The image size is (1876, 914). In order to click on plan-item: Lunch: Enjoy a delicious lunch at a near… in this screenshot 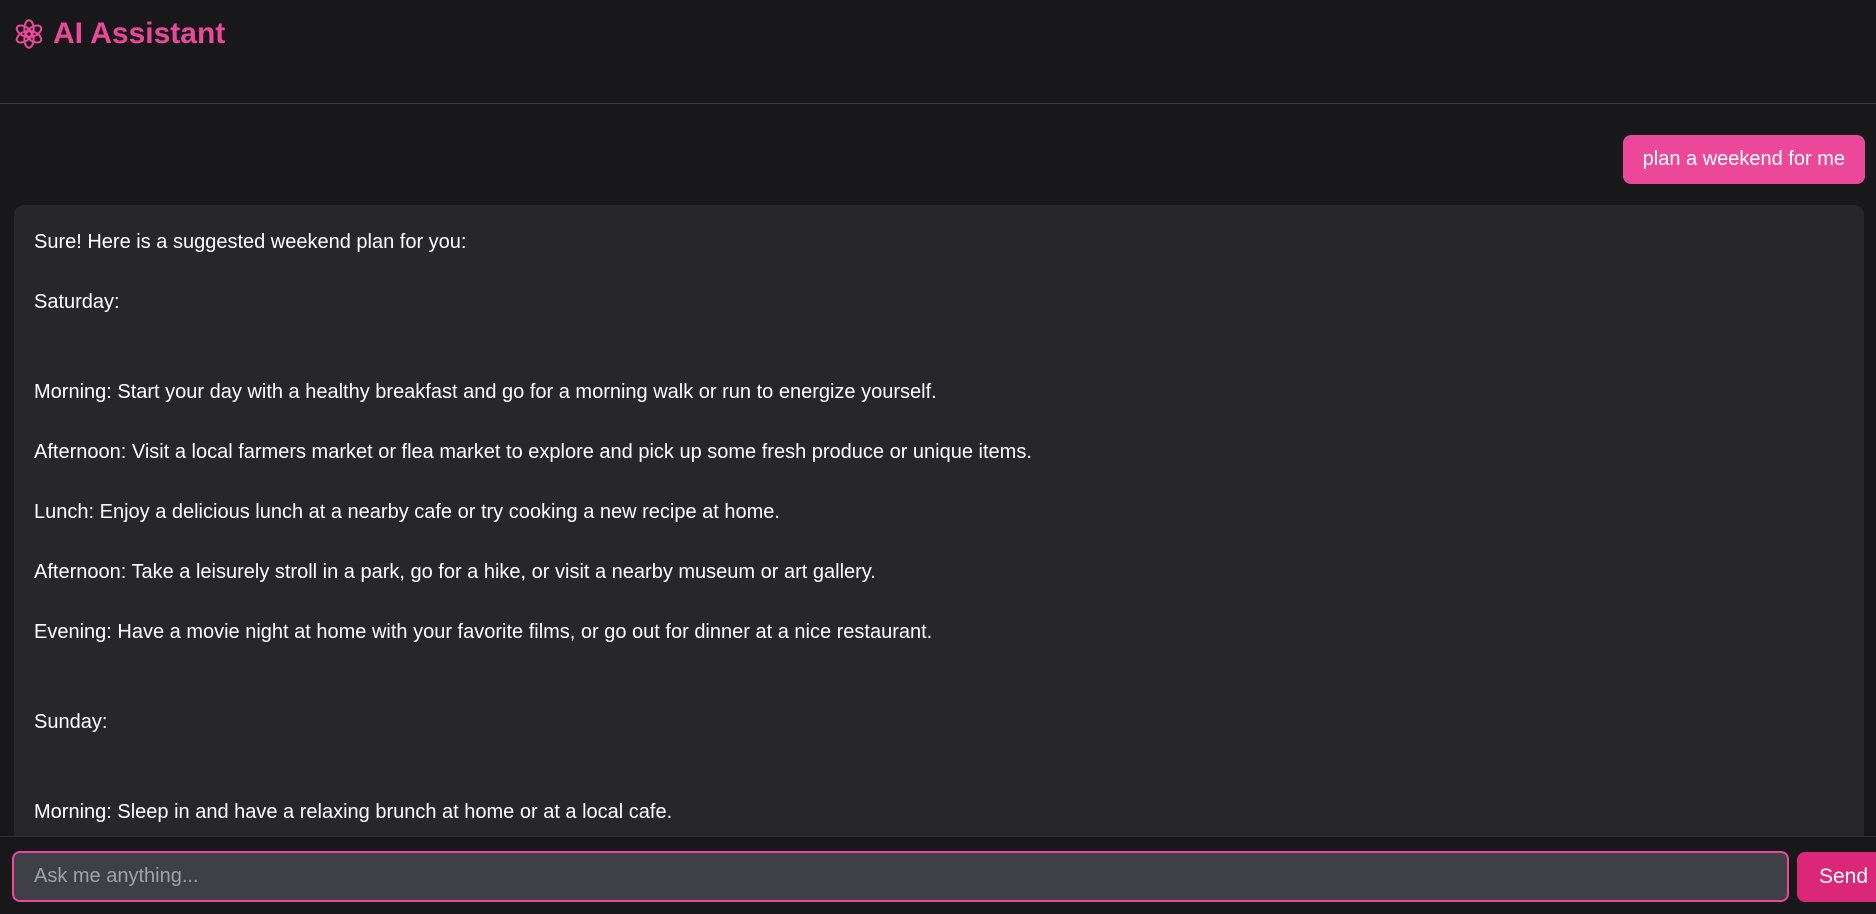, I will do `click(407, 512)`.